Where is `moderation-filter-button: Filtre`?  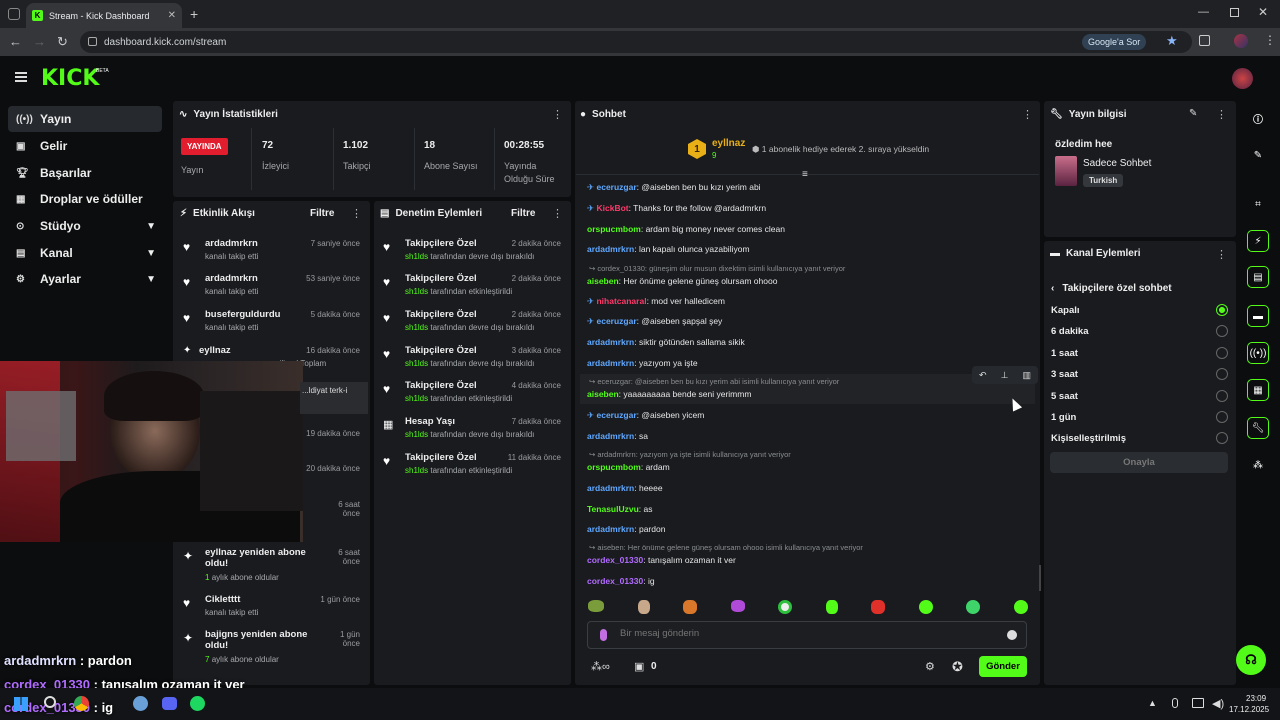 moderation-filter-button: Filtre is located at coordinates (523, 213).